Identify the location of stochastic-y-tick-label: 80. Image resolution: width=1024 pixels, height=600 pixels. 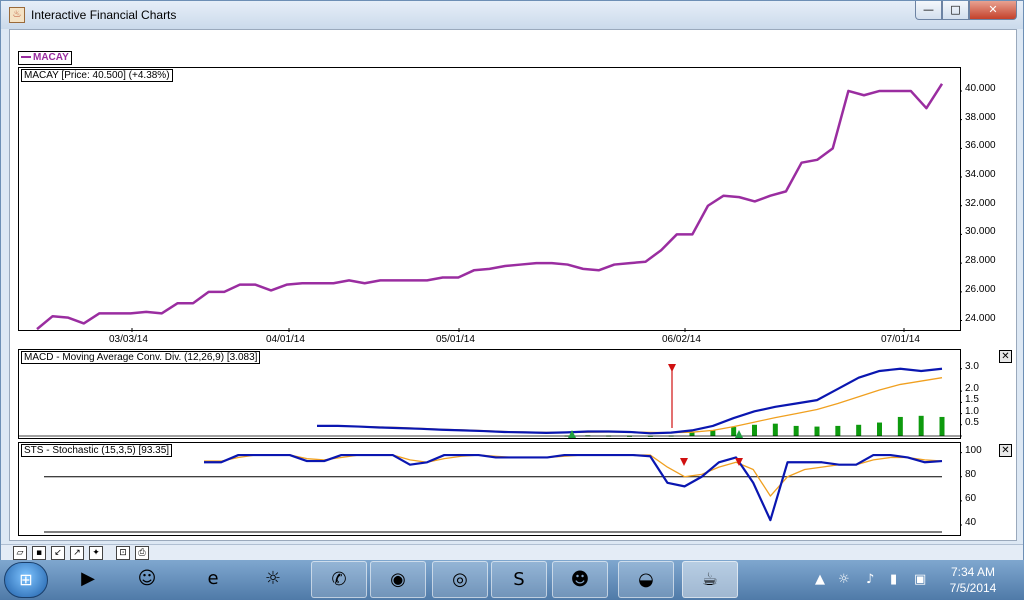
(971, 474).